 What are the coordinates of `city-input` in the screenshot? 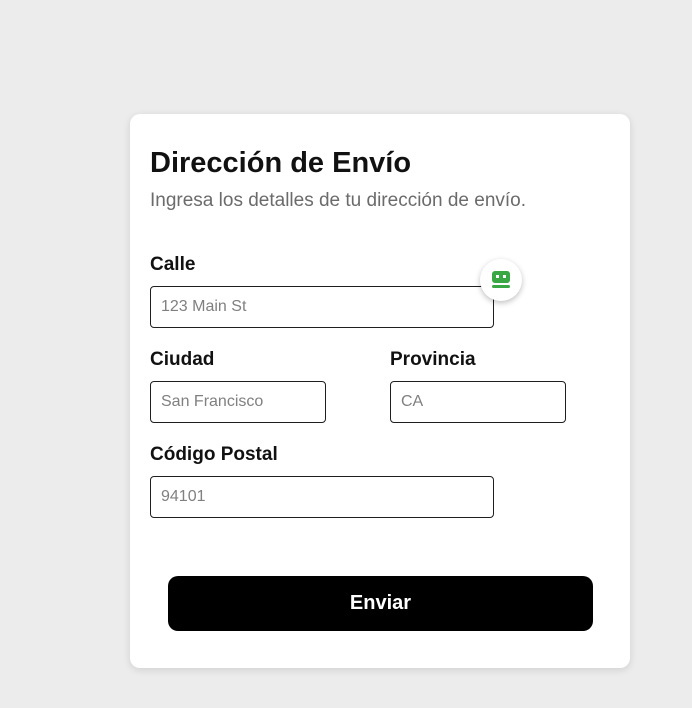 It's located at (238, 402).